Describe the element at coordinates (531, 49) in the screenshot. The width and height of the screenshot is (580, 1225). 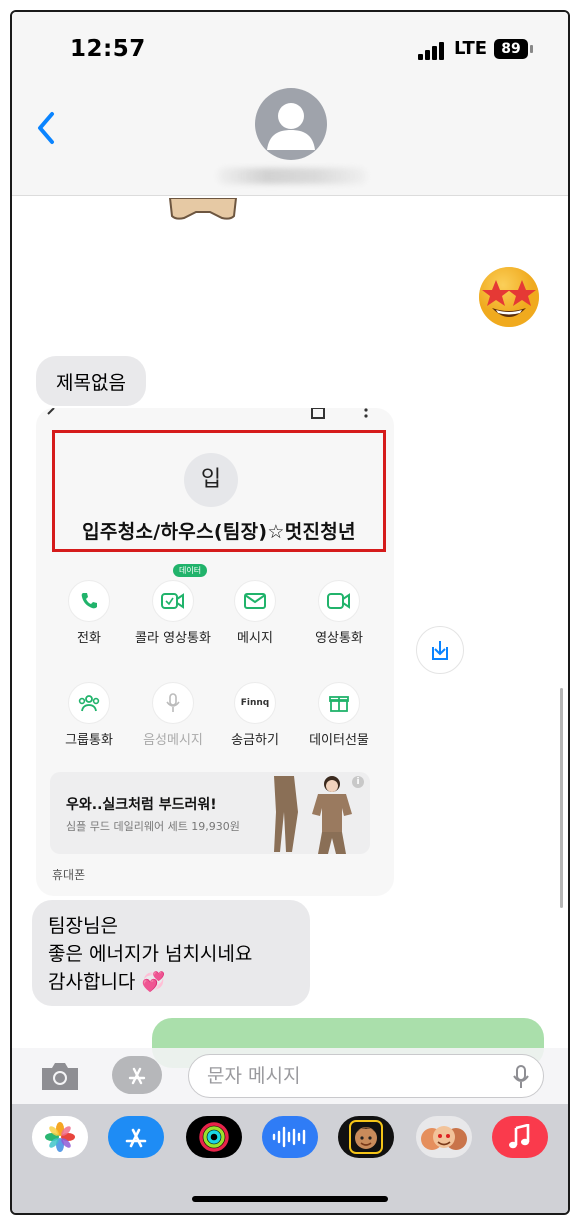
I see `battery-tip` at that location.